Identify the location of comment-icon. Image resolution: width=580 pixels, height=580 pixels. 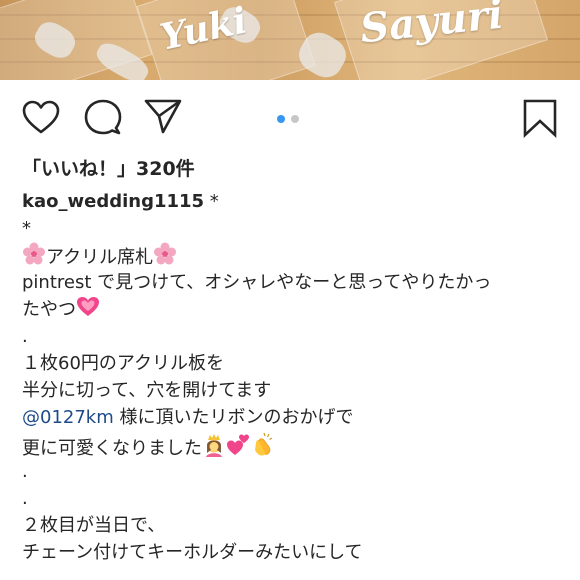
(103, 117).